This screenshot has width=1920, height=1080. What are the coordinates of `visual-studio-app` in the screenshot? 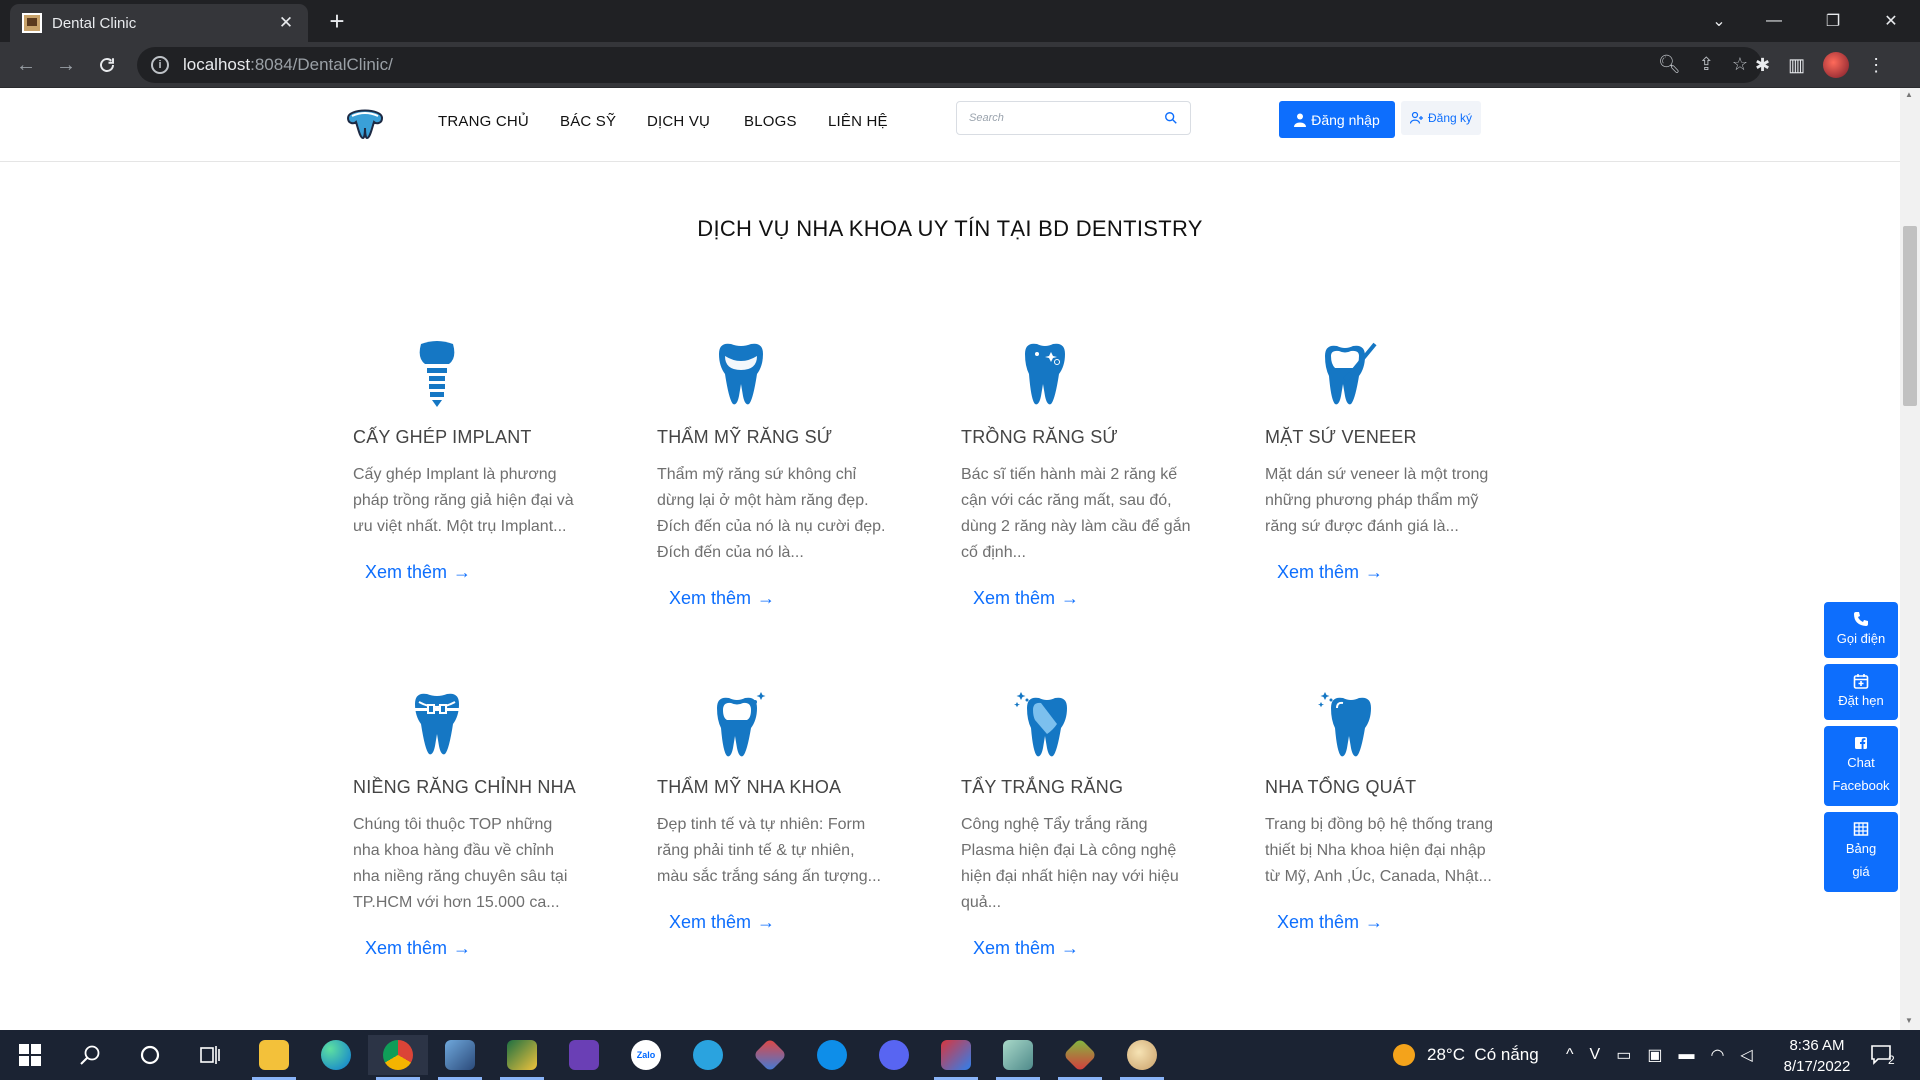 It's located at (584, 1055).